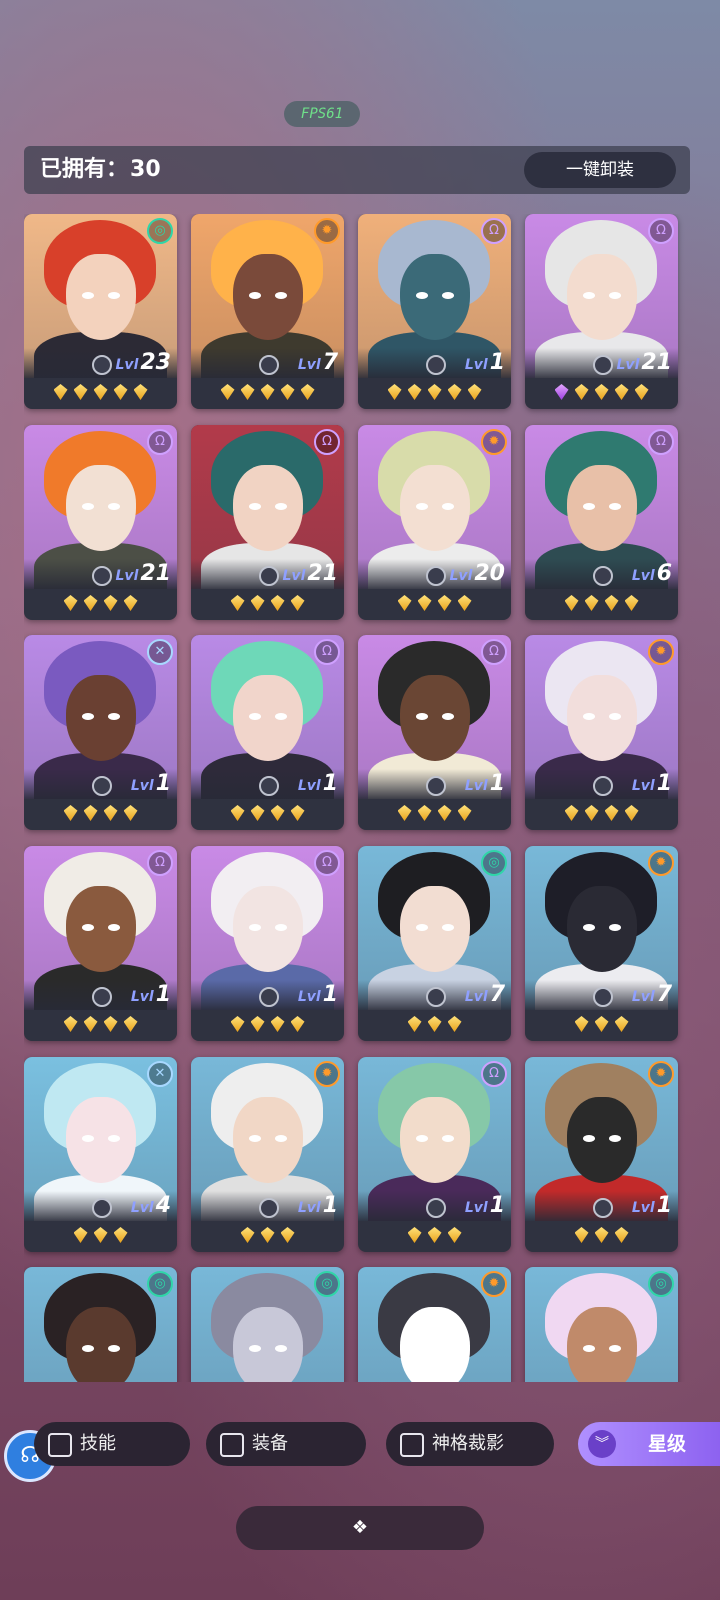 The image size is (720, 1600). Describe the element at coordinates (100, 311) in the screenshot. I see `hero-card: ◎ Lvl23` at that location.